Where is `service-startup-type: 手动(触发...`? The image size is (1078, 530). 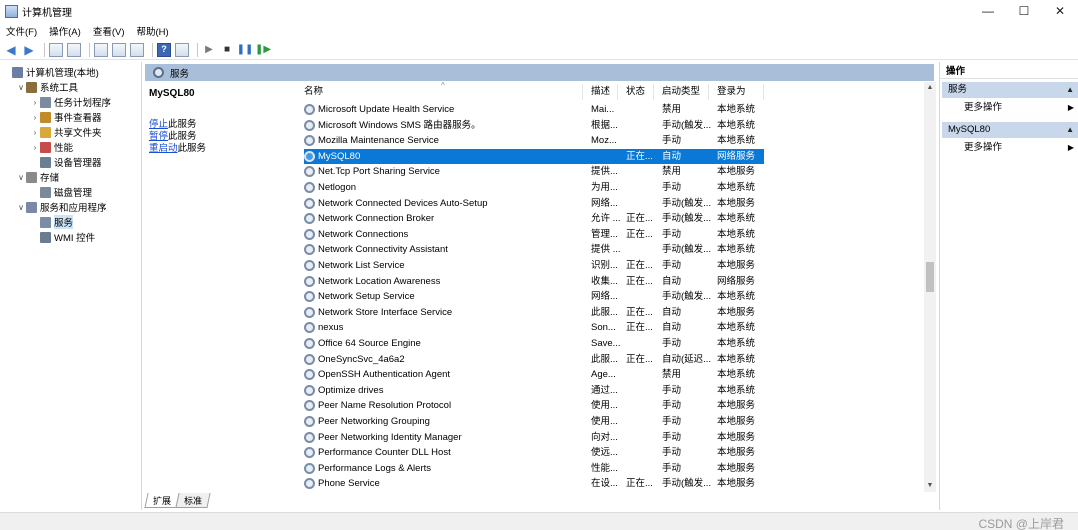 service-startup-type: 手动(触发... is located at coordinates (687, 203).